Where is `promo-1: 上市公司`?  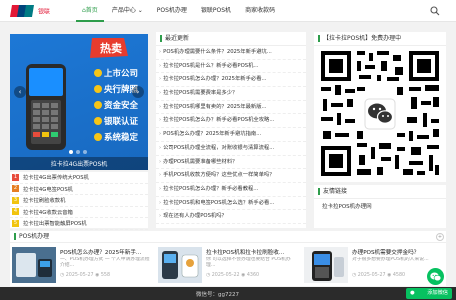
promo-1: 上市公司 is located at coordinates (121, 73).